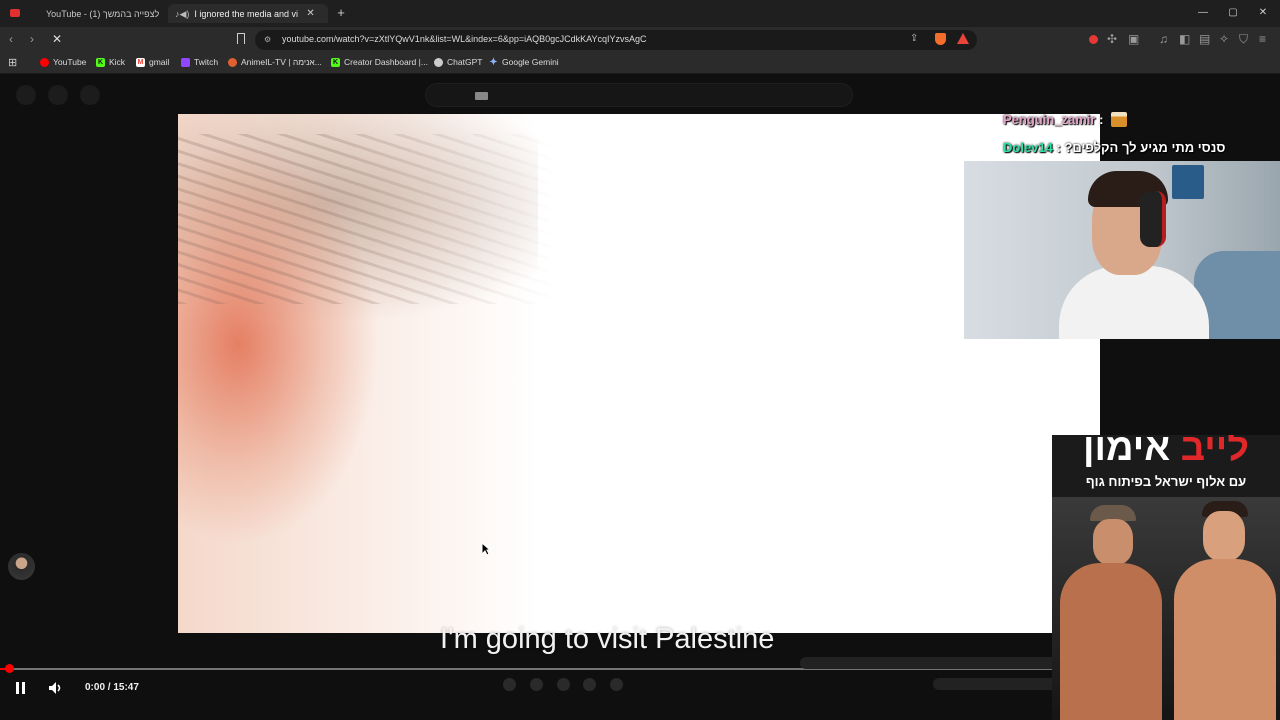 The height and width of the screenshot is (720, 1280). Describe the element at coordinates (940, 39) in the screenshot. I see `brave-shields-icon` at that location.